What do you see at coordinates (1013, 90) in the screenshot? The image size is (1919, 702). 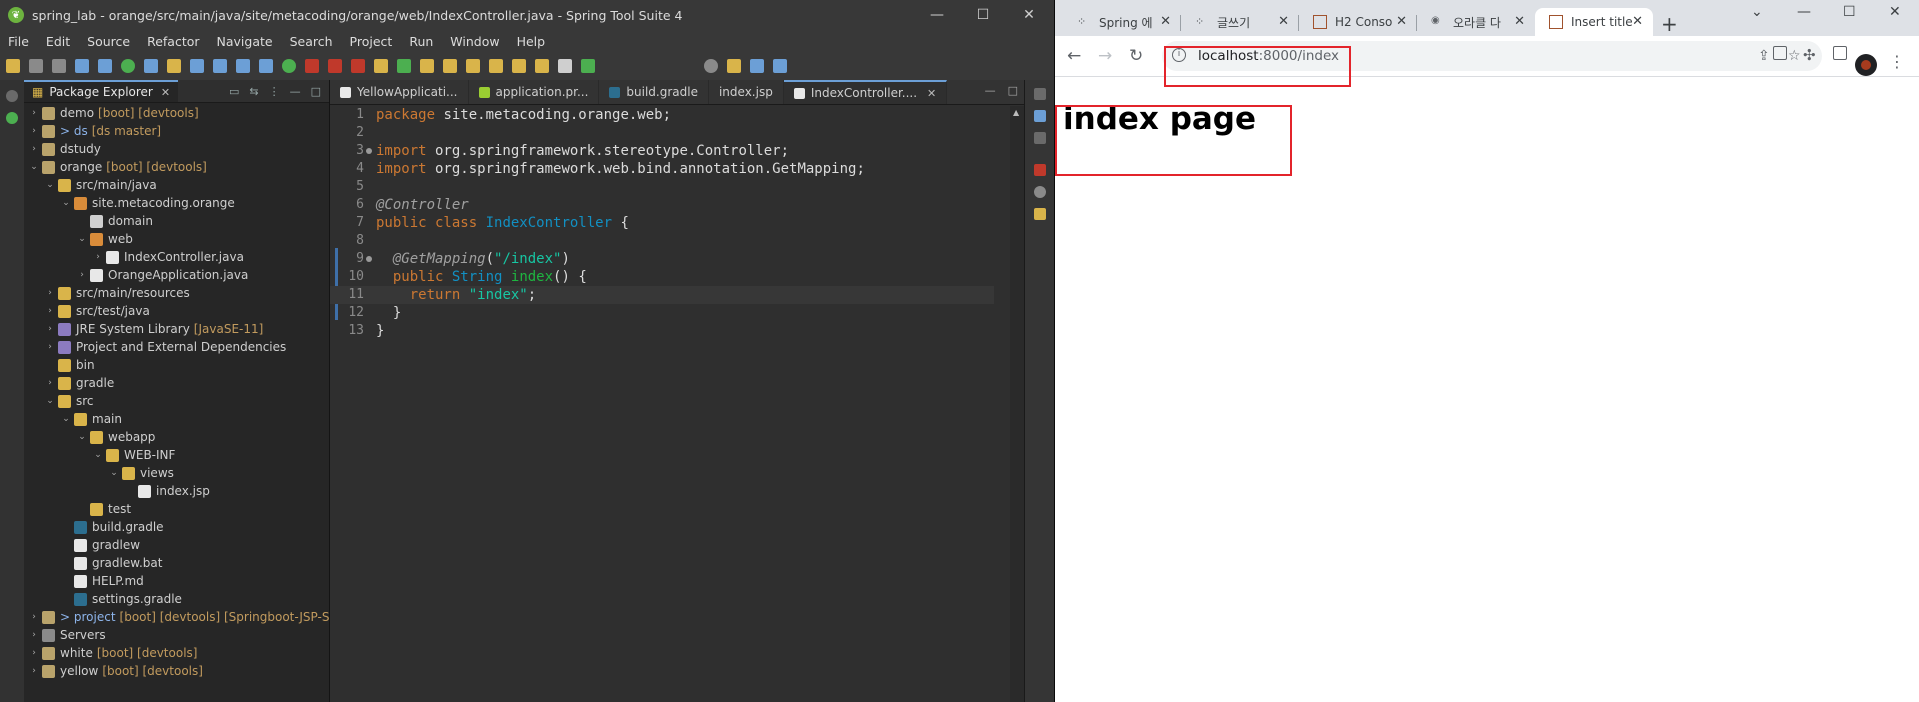 I see `maximize-view-icon: □` at bounding box center [1013, 90].